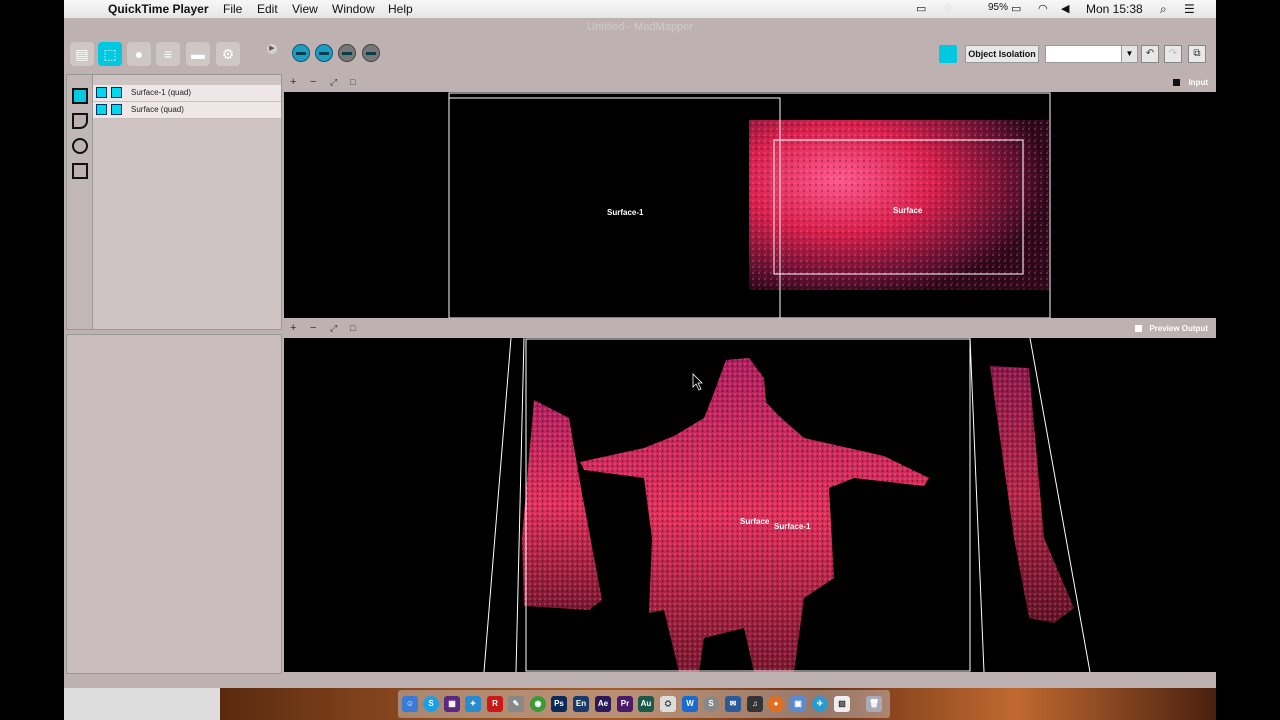 The height and width of the screenshot is (720, 1280). Describe the element at coordinates (1129, 54) in the screenshot. I see `chevron-down-icon: ▼` at that location.